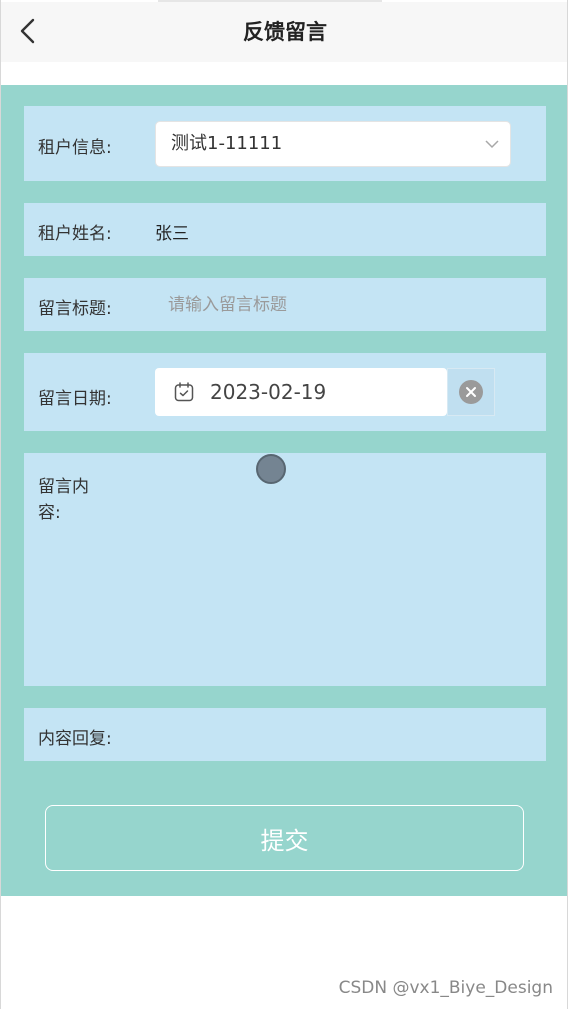 Image resolution: width=568 pixels, height=1009 pixels. I want to click on message-title-row: 留言标题:, so click(285, 304).